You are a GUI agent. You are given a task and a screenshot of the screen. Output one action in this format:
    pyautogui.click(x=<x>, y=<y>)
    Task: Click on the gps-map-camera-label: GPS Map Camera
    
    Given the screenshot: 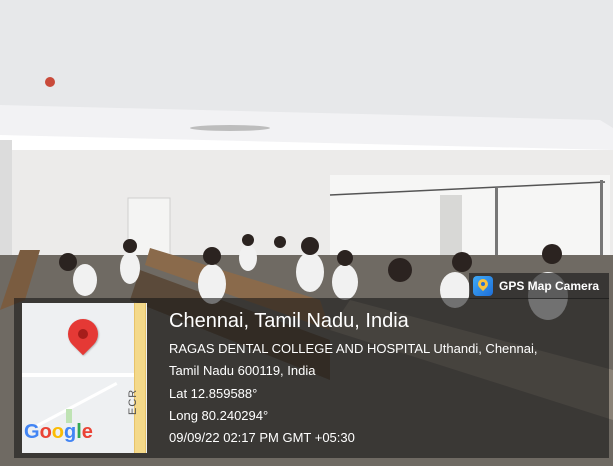 What is the action you would take?
    pyautogui.click(x=549, y=286)
    